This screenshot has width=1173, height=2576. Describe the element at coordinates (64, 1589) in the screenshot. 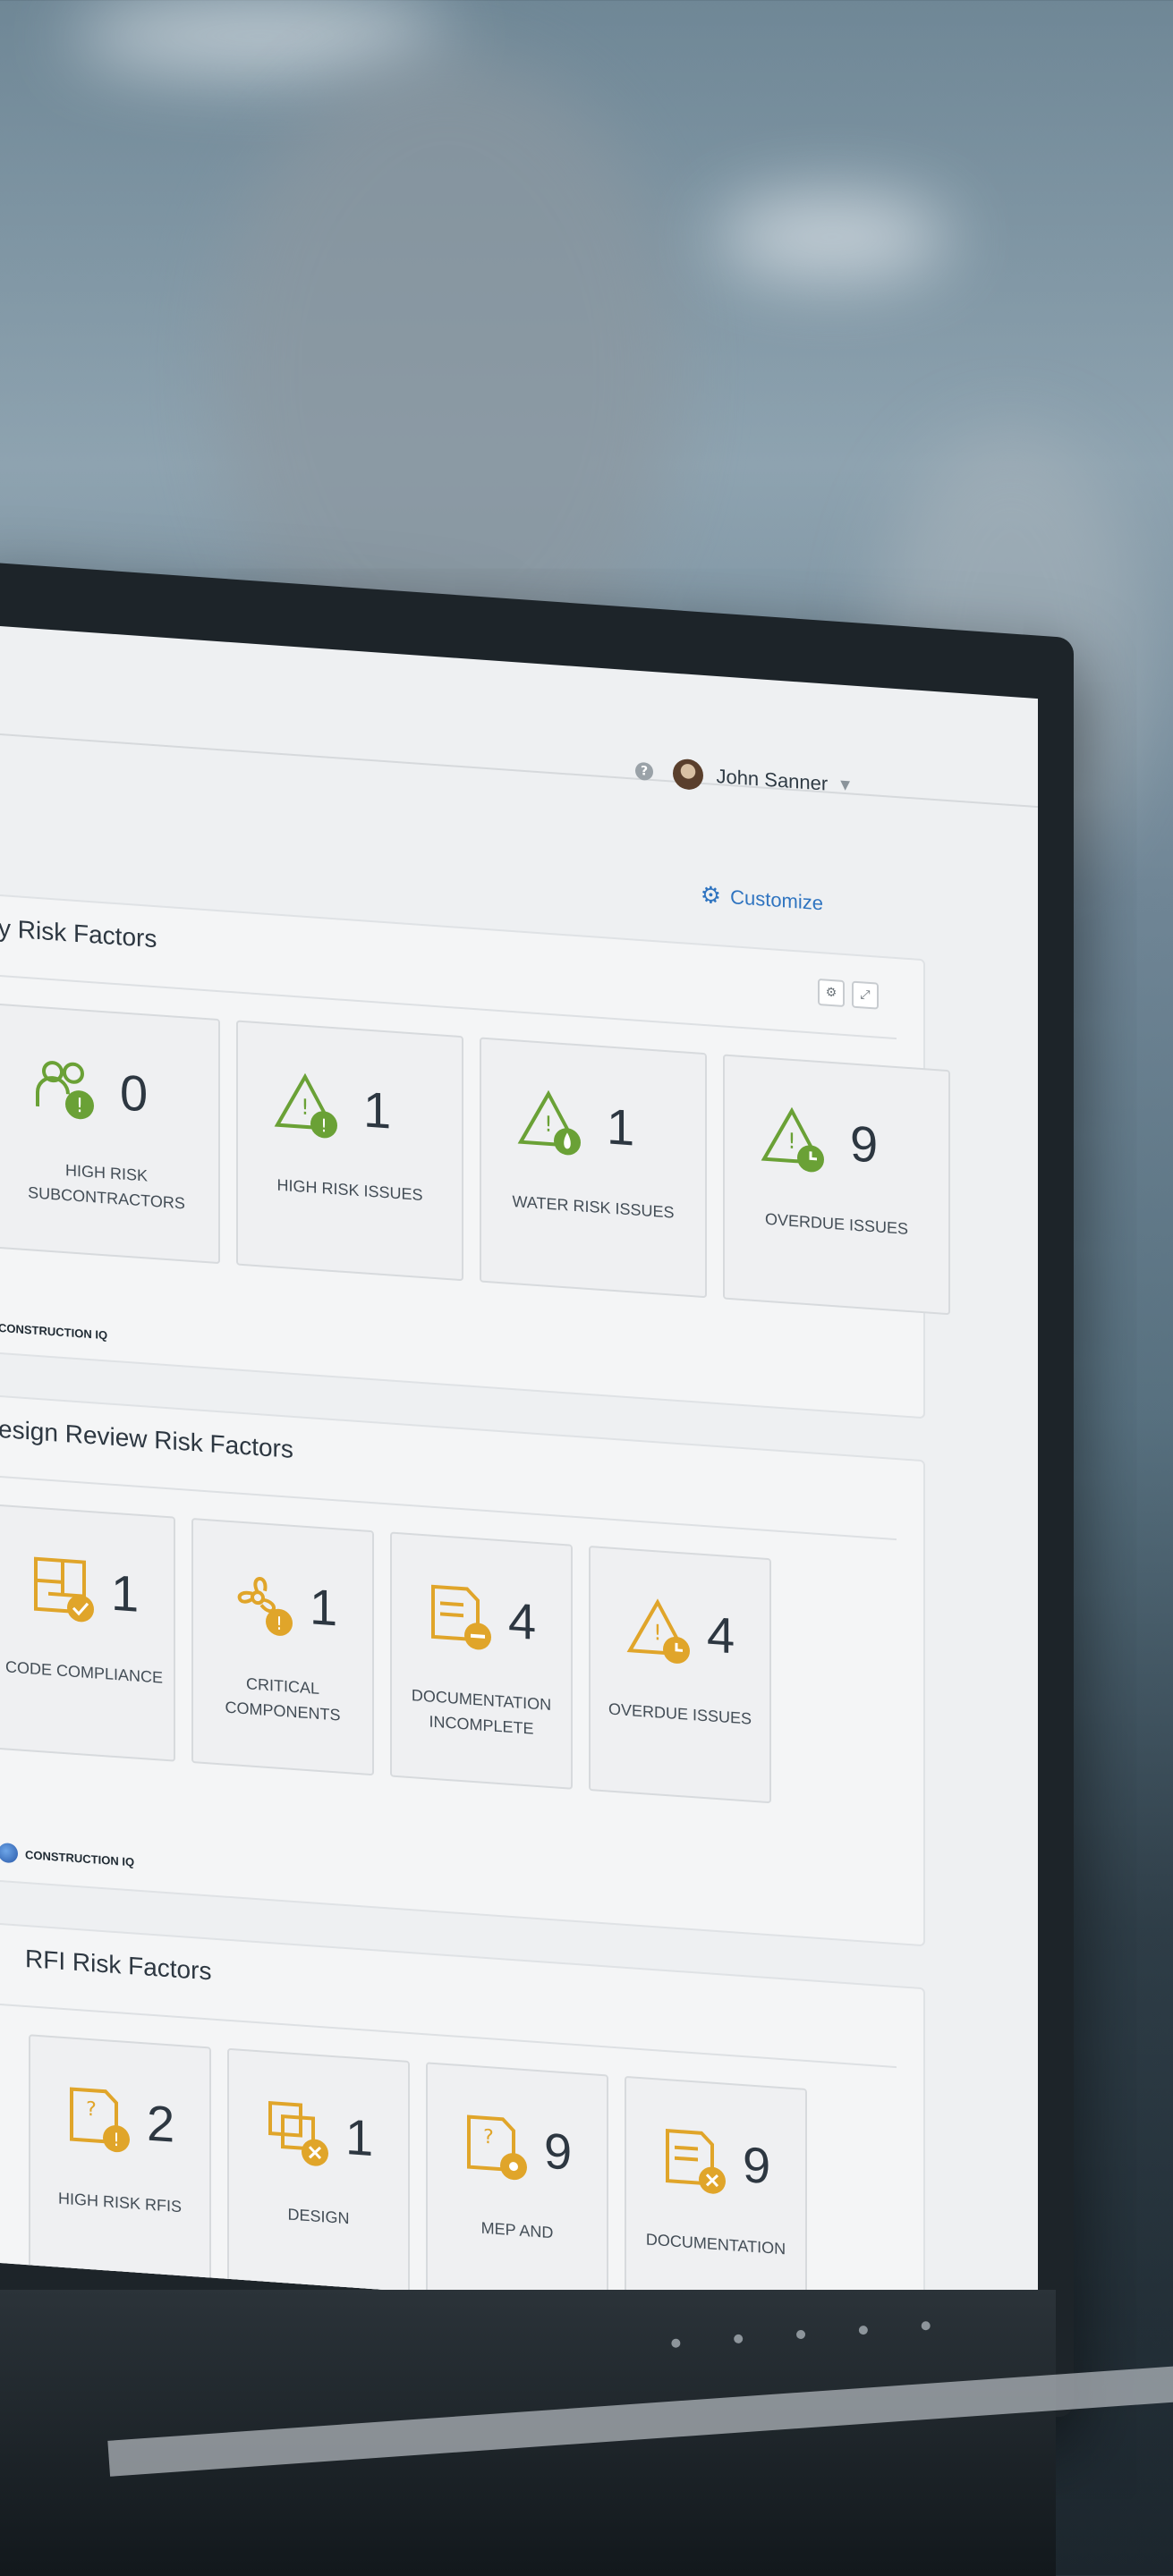

I see `blueprint-check-icon` at that location.